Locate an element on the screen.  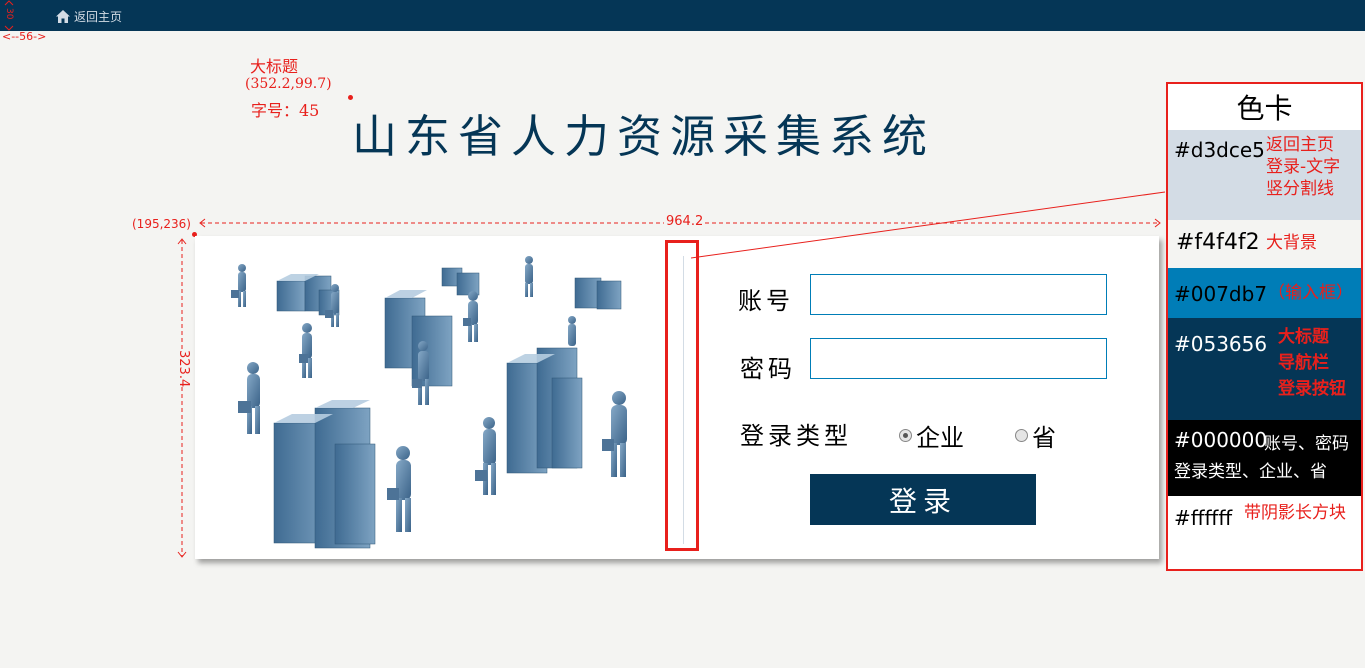
swatch-hex: #d3dce5 is located at coordinates (1219, 150).